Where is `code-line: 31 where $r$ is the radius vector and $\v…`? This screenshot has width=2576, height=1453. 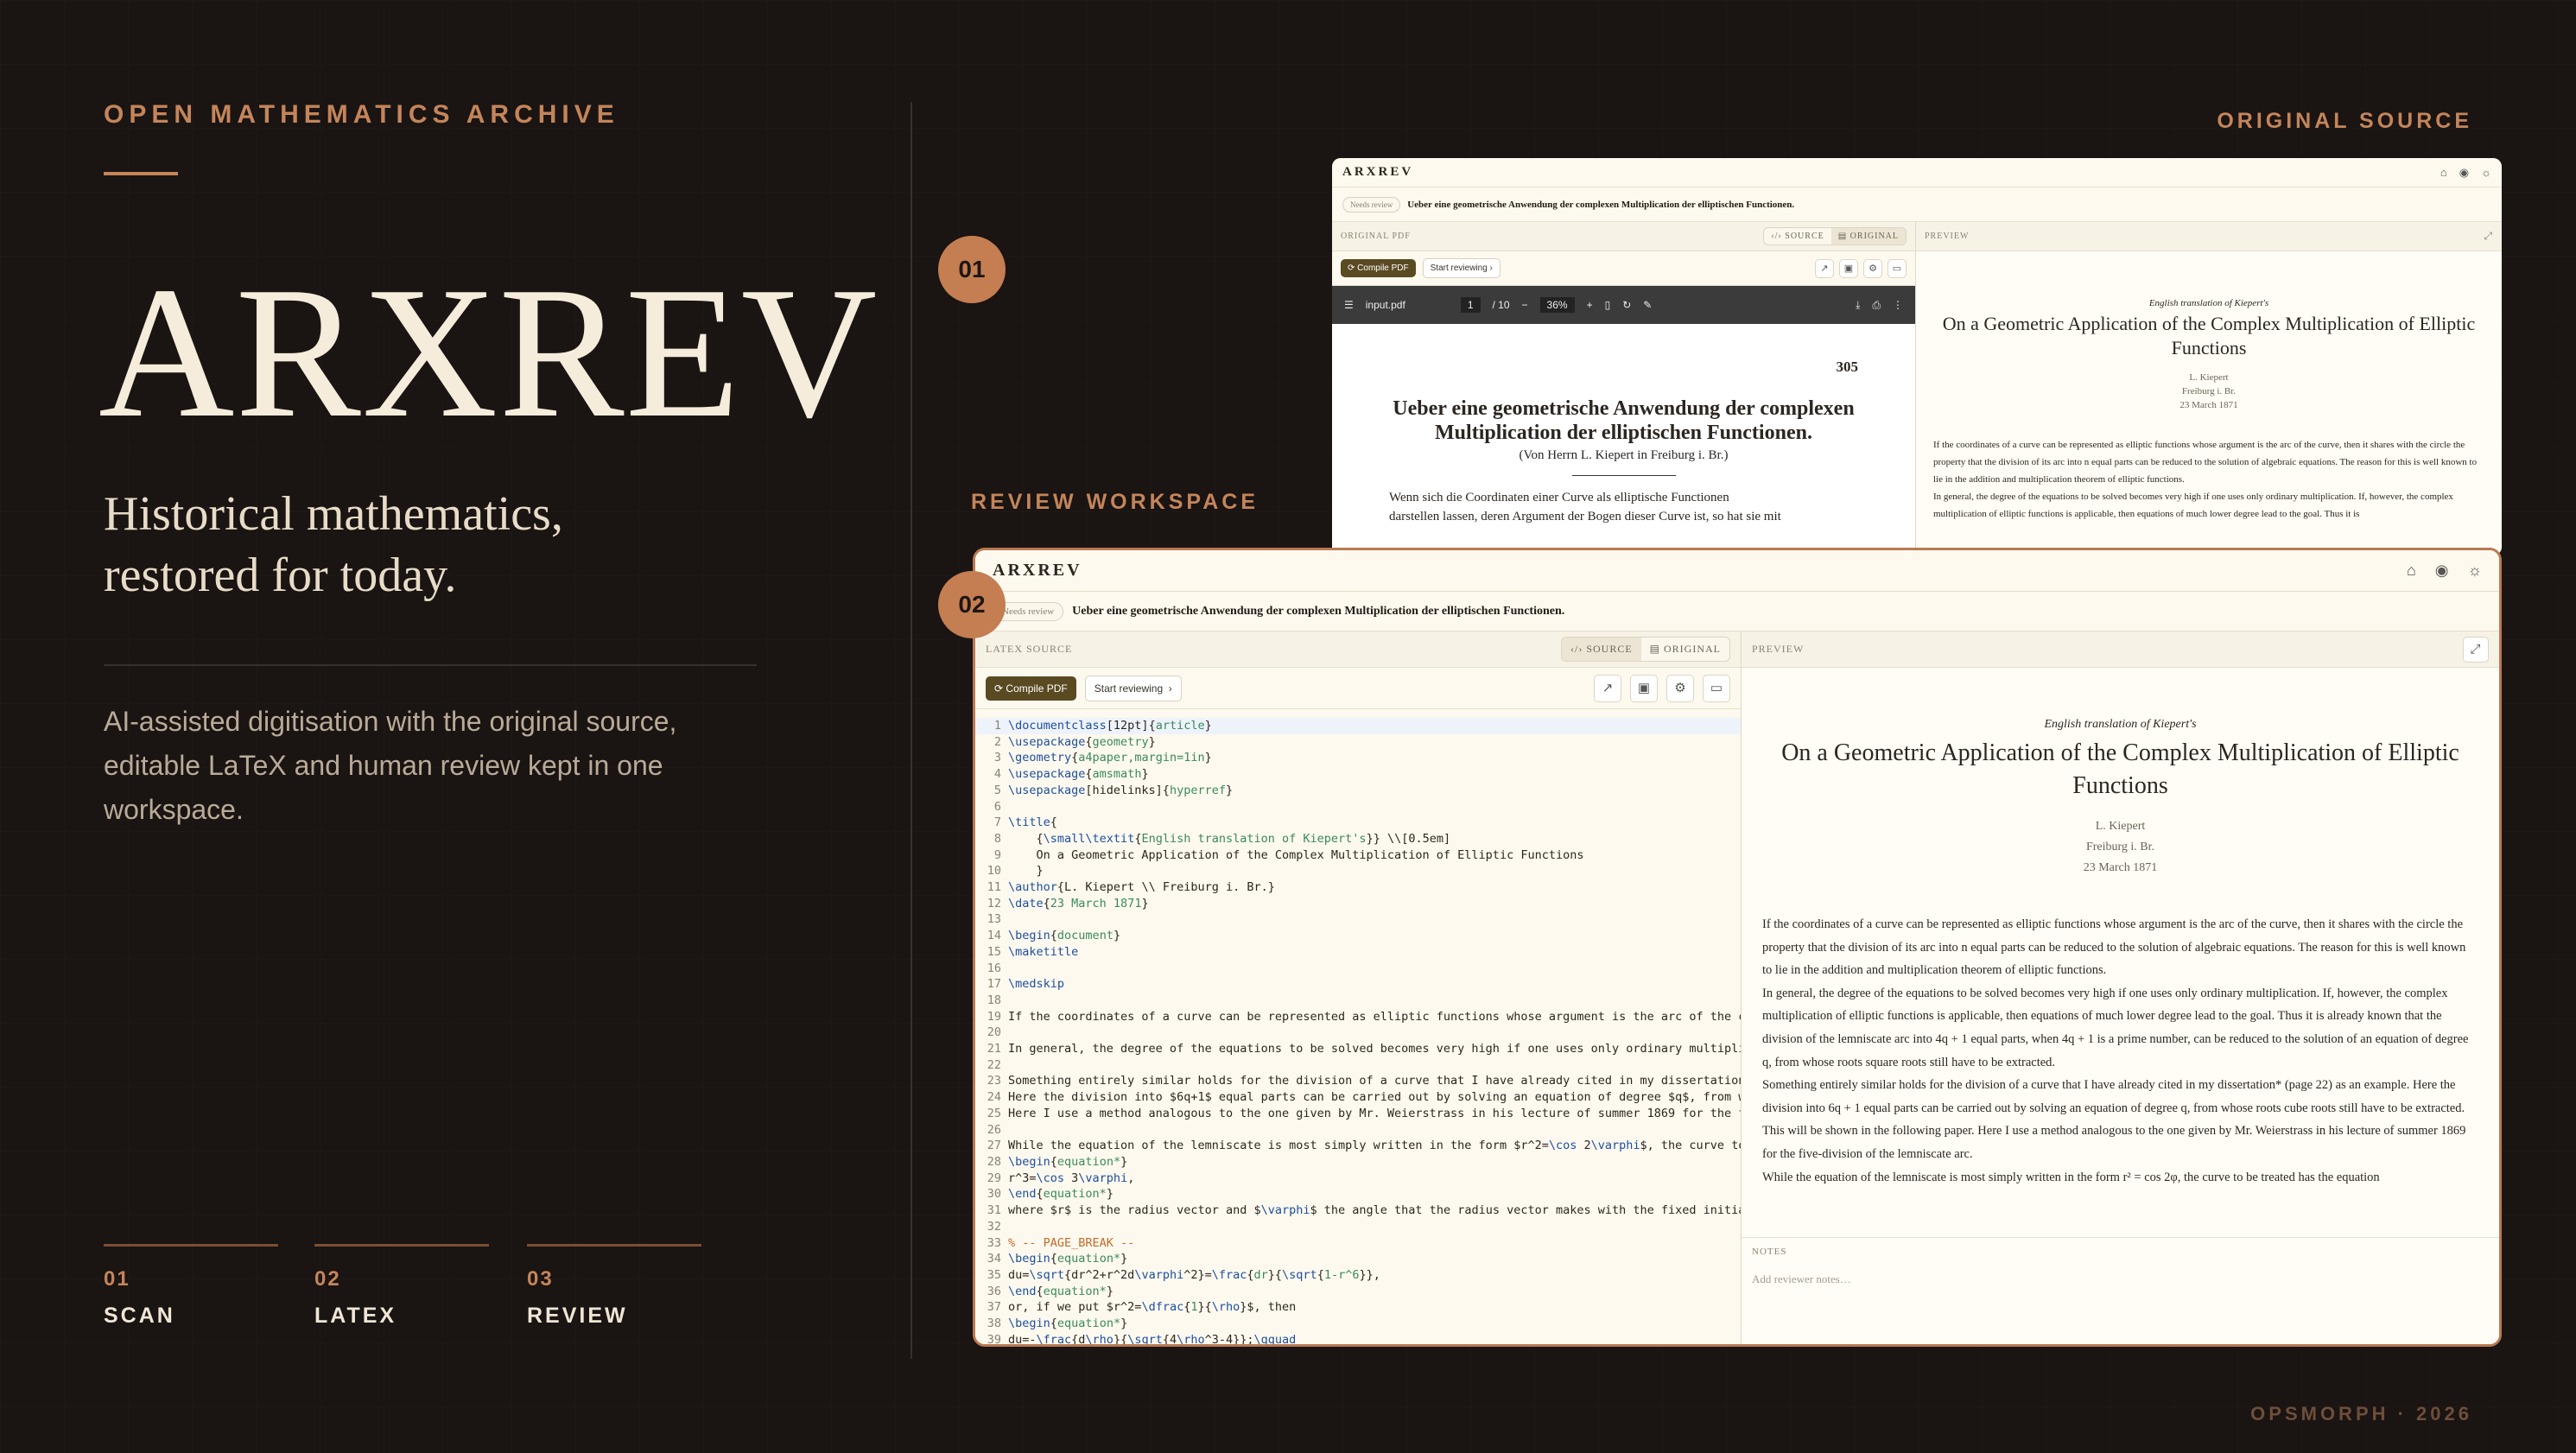
code-line: 31 where $r$ is the radius vector and $\v… is located at coordinates (1358, 1210).